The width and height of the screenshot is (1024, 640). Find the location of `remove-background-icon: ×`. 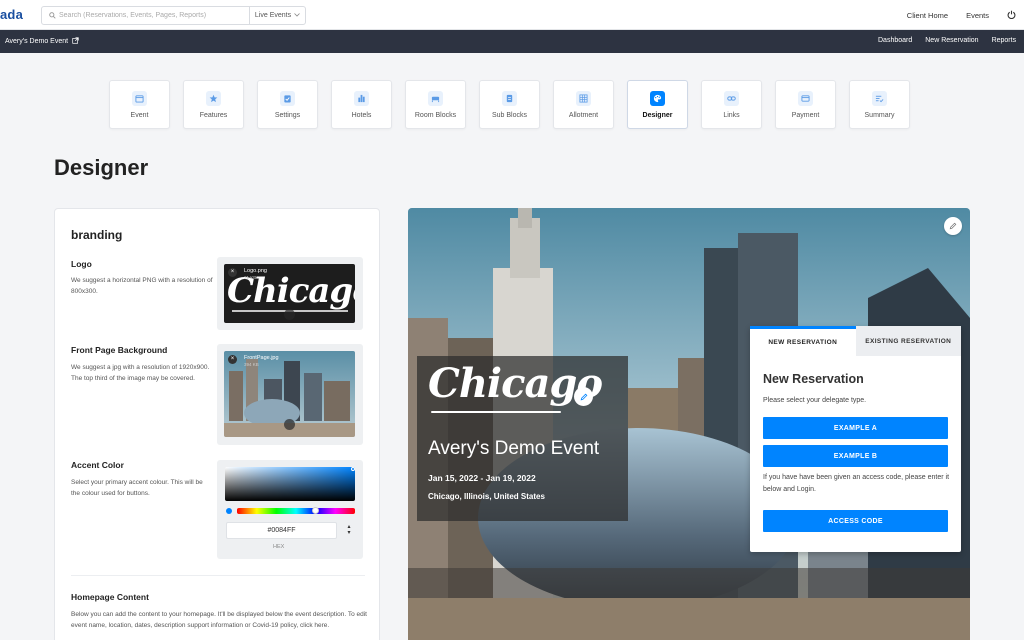

remove-background-icon: × is located at coordinates (232, 359).